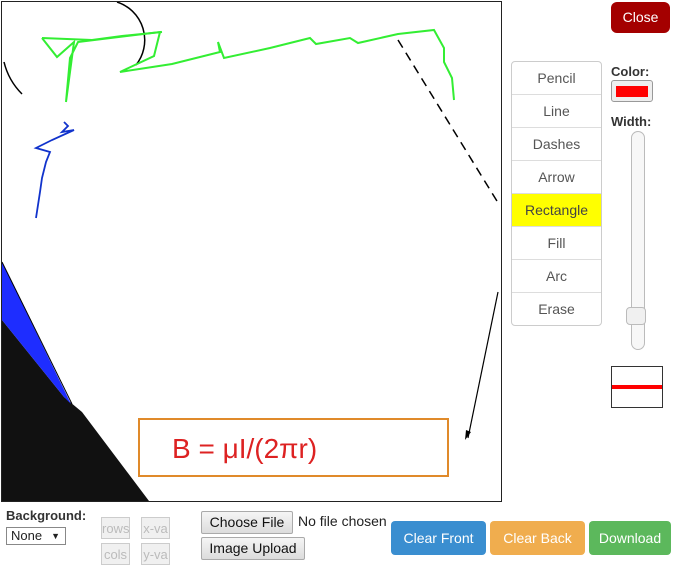  Describe the element at coordinates (556, 276) in the screenshot. I see `tool-arc: Arc` at that location.